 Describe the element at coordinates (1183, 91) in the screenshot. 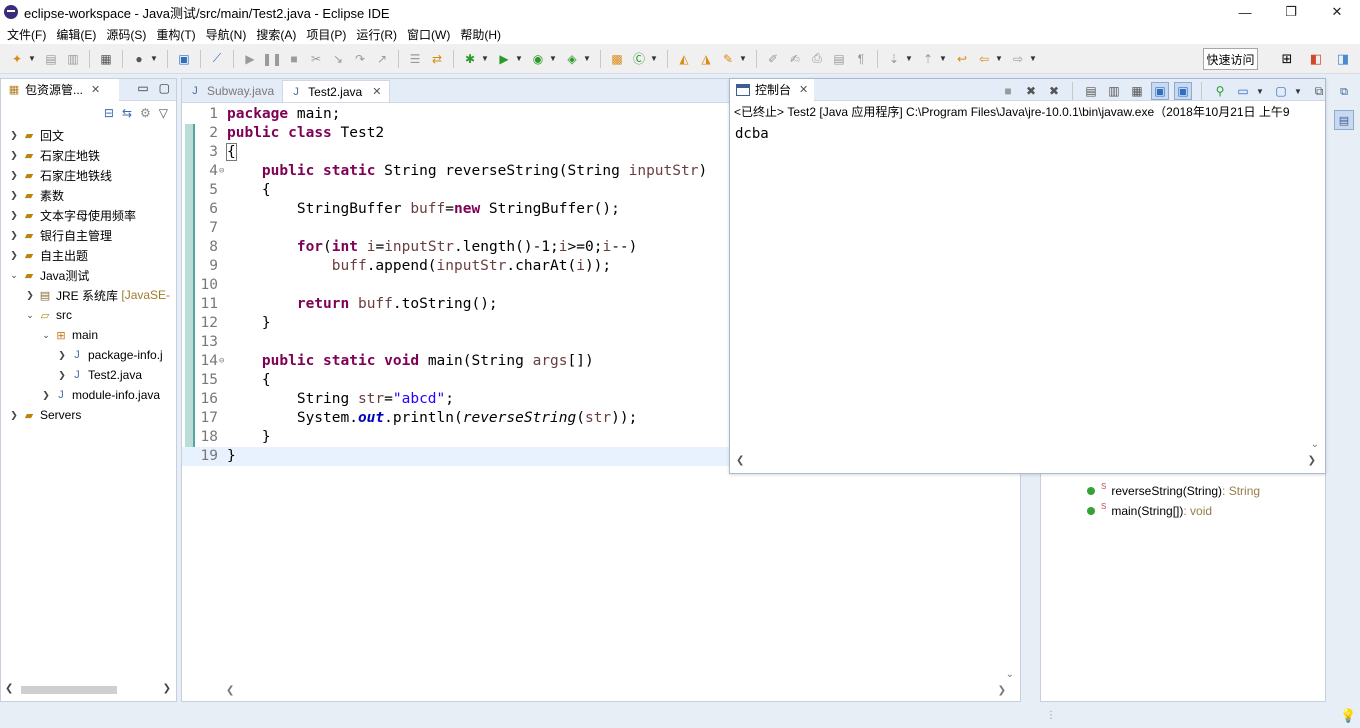

I see `show-on-stderr-icon: ▣` at that location.